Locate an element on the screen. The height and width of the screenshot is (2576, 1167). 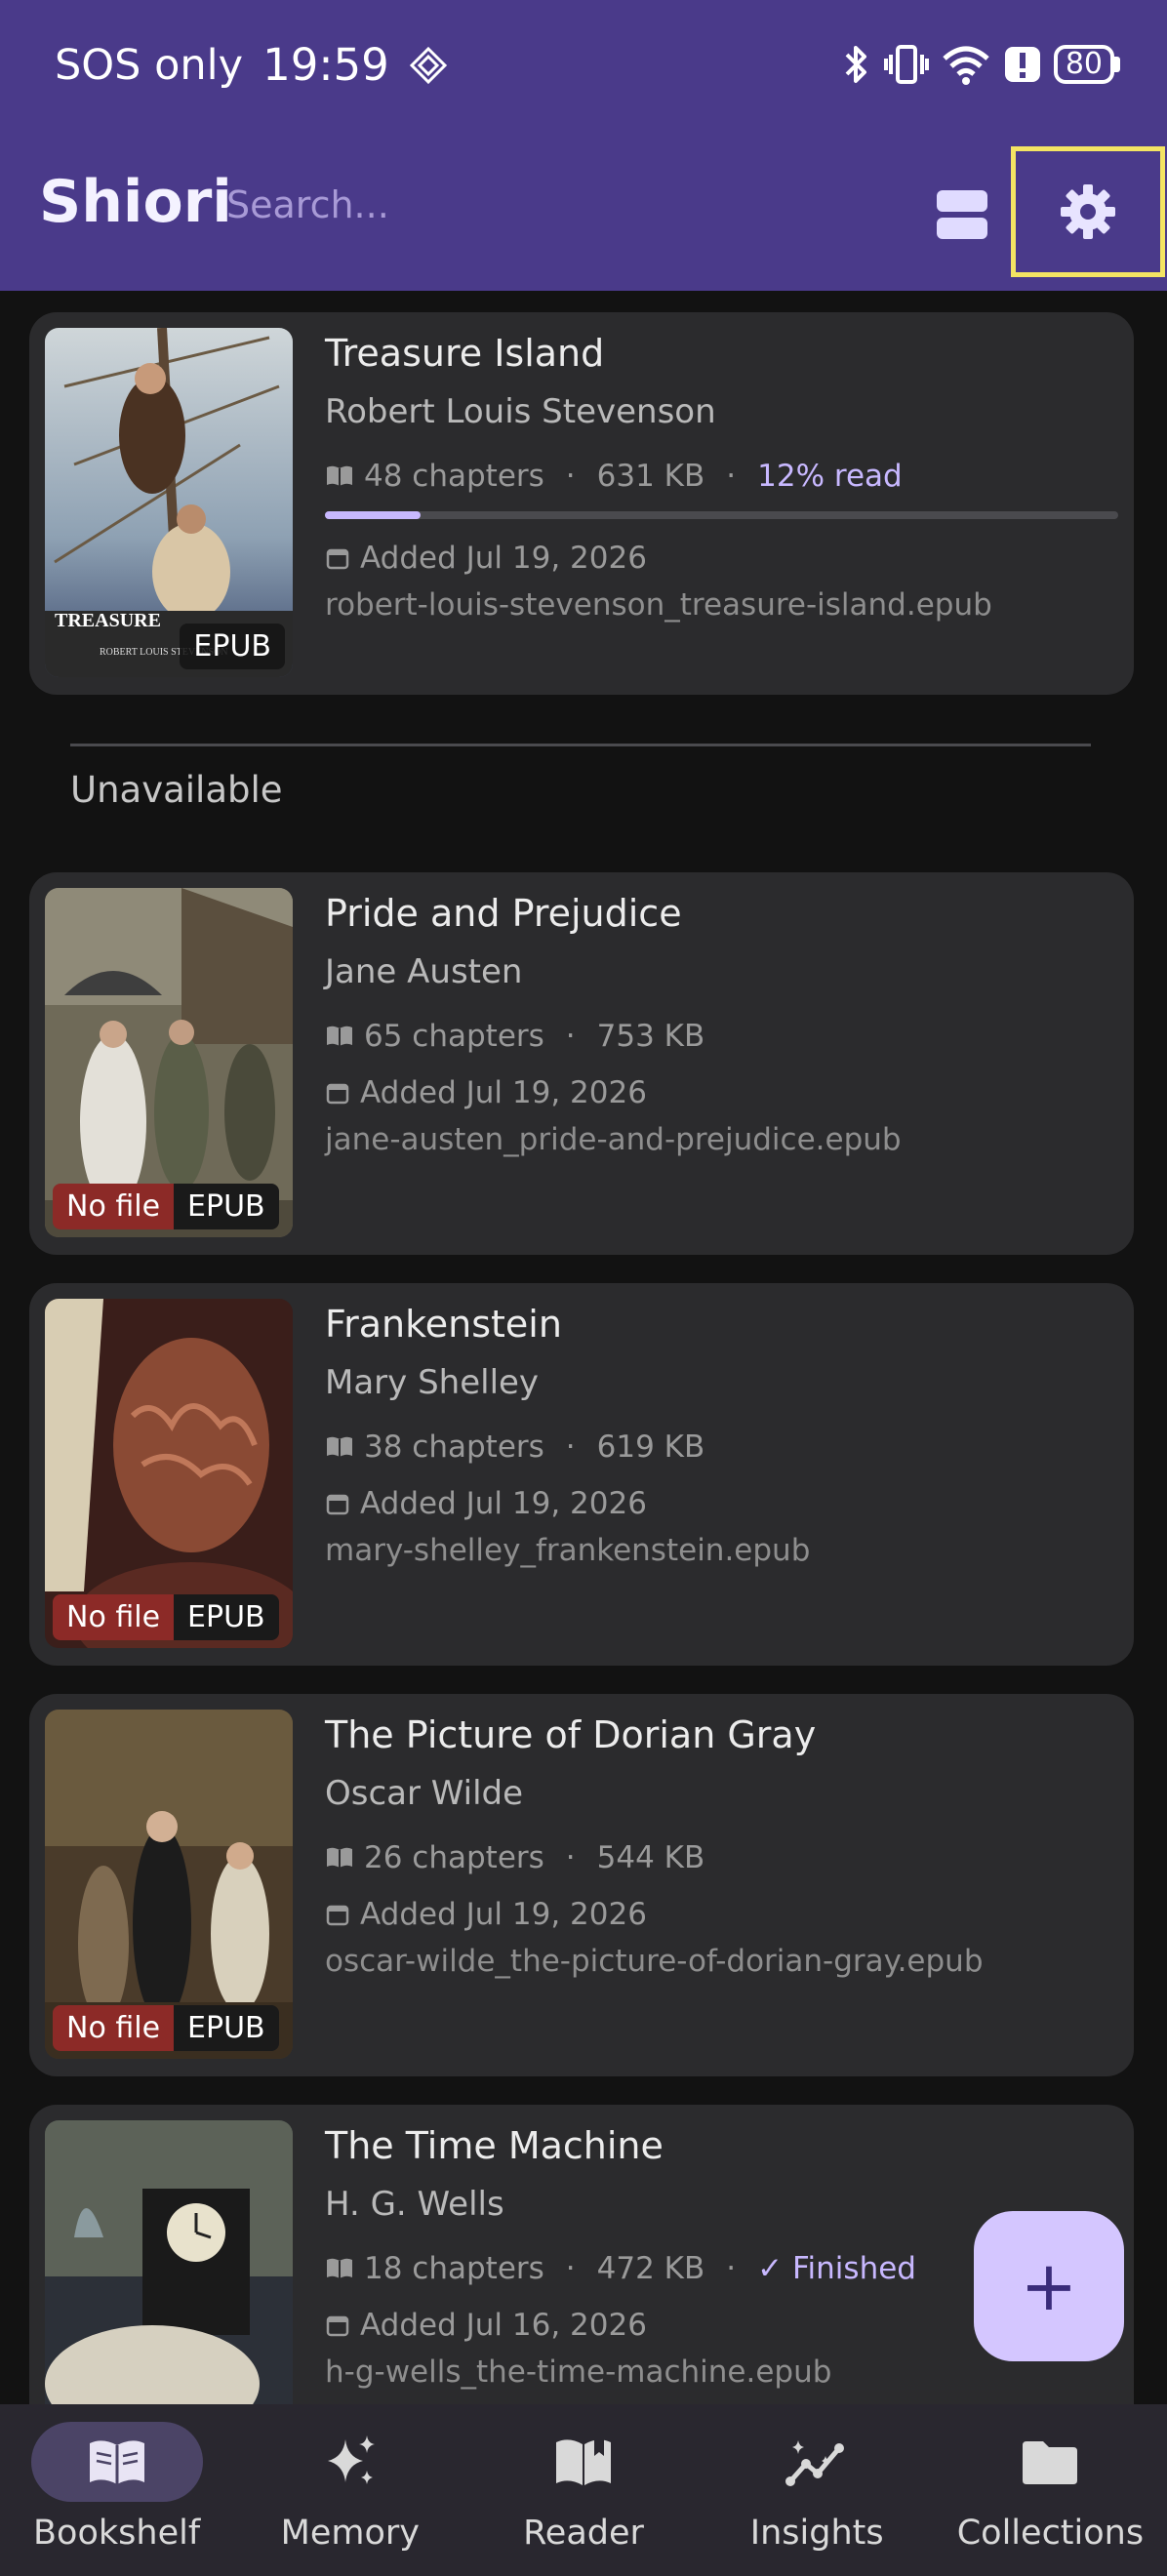
nav-label: Insights is located at coordinates (816, 2533).